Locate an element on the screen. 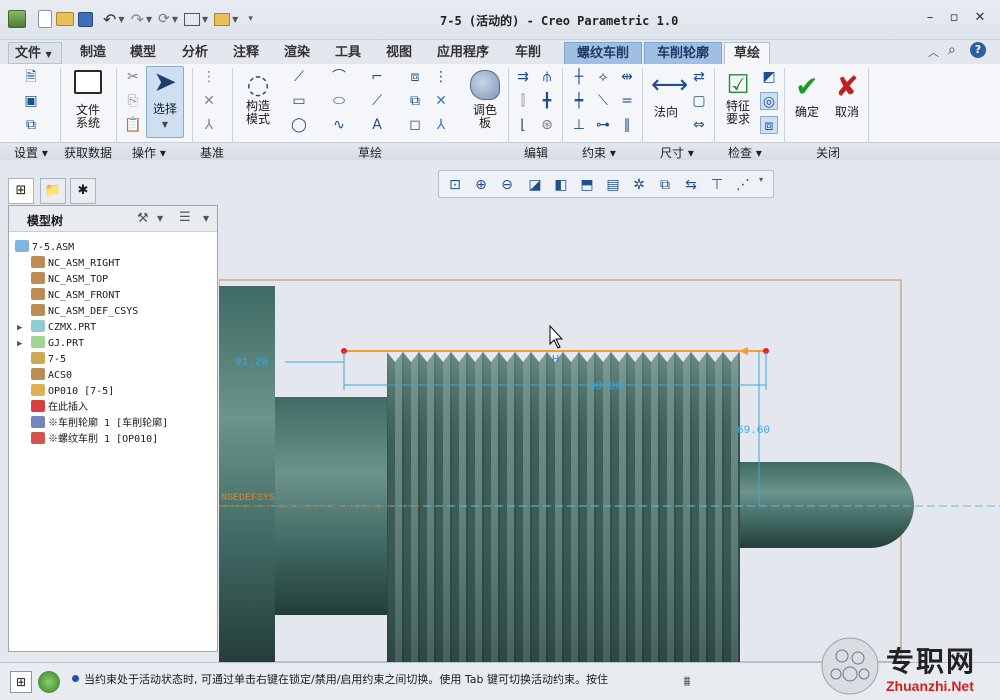  copy-icon: ⎘ is located at coordinates (133, 101).